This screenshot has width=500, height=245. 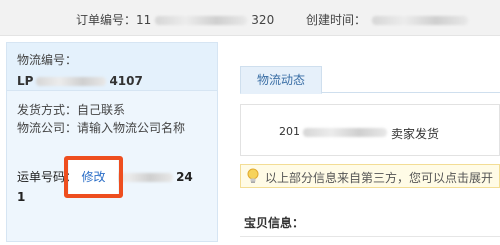 I want to click on redacted-logistics-number, so click(x=71, y=81).